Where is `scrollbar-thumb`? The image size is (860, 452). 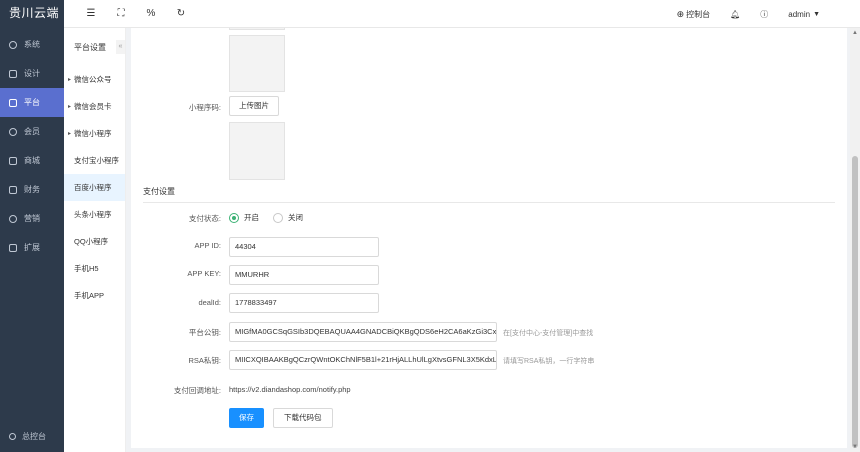
scrollbar-thumb is located at coordinates (855, 302).